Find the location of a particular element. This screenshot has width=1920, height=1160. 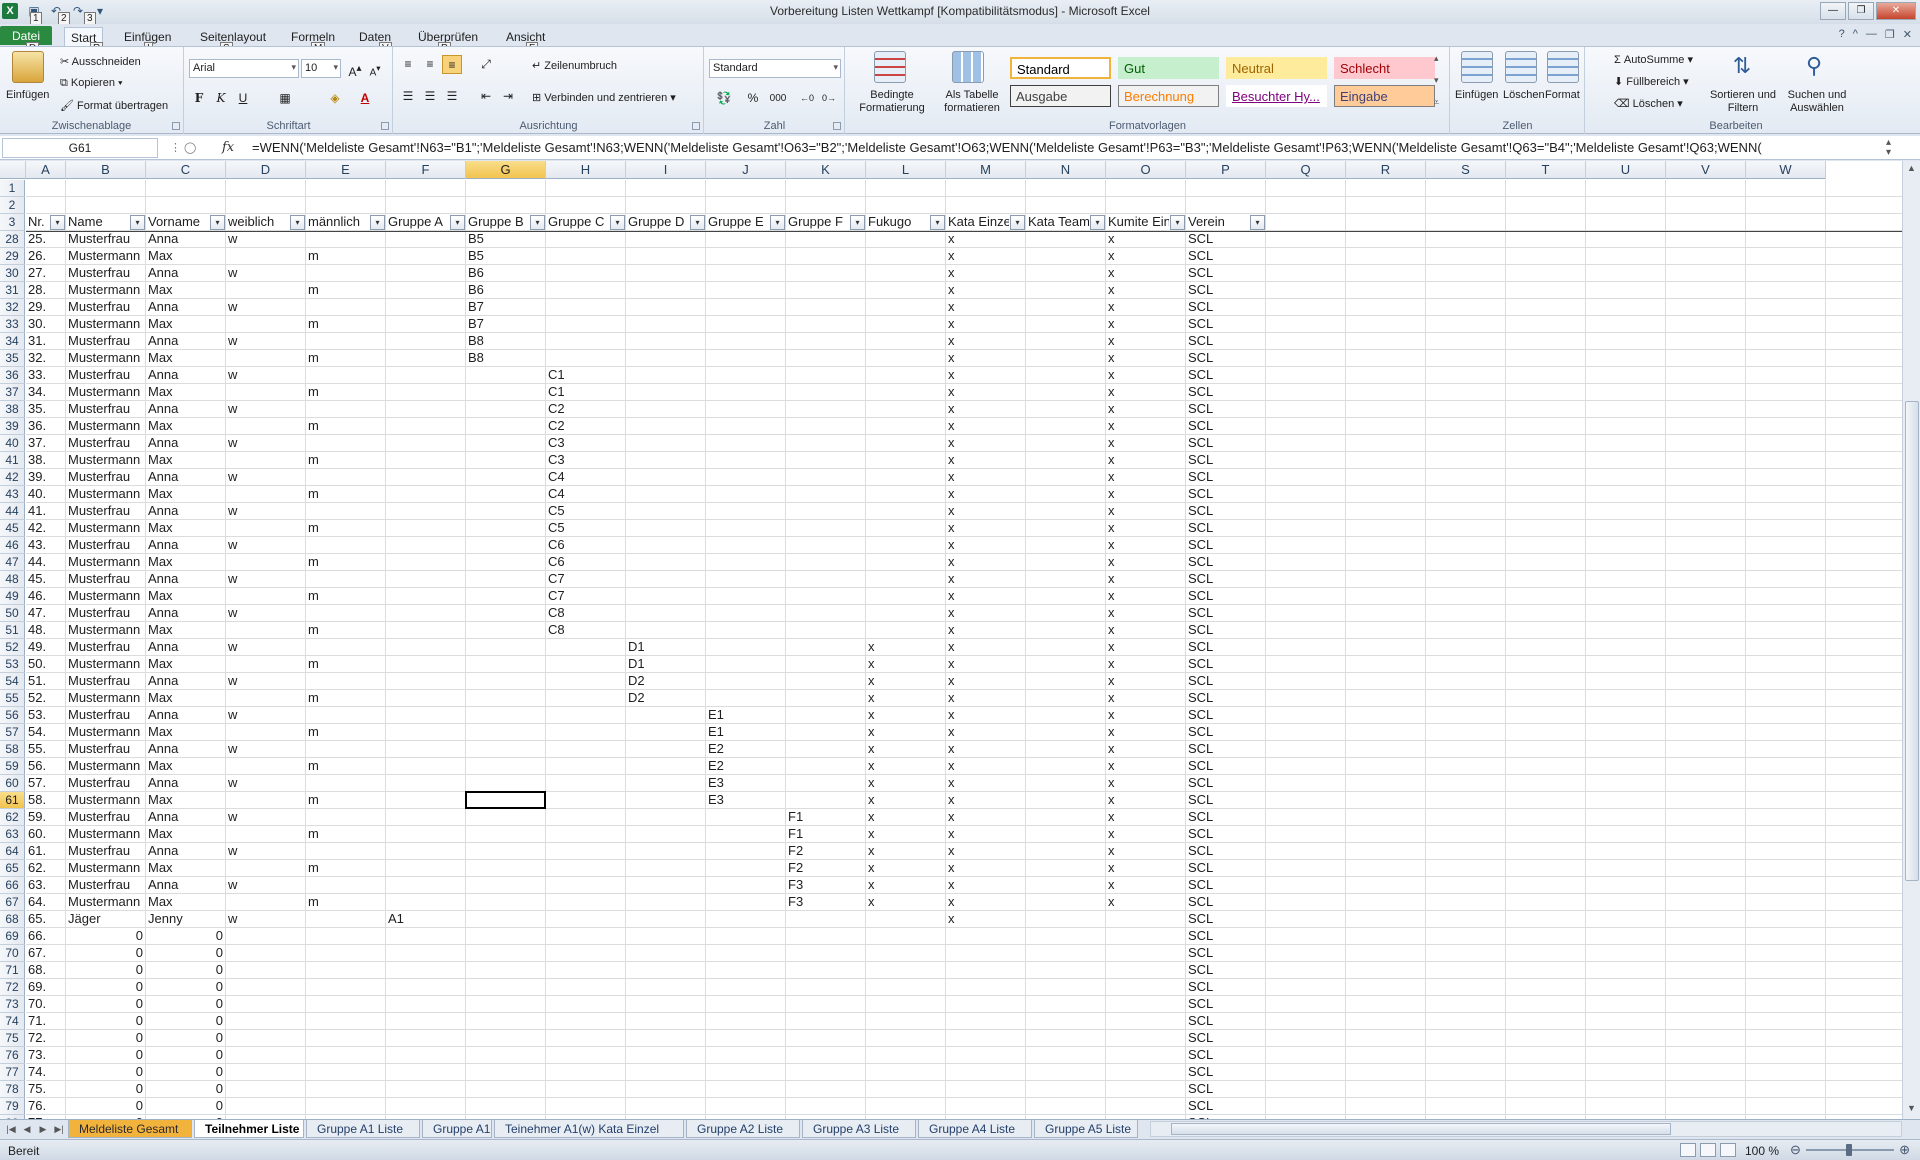

column-header-C: C is located at coordinates (186, 170).